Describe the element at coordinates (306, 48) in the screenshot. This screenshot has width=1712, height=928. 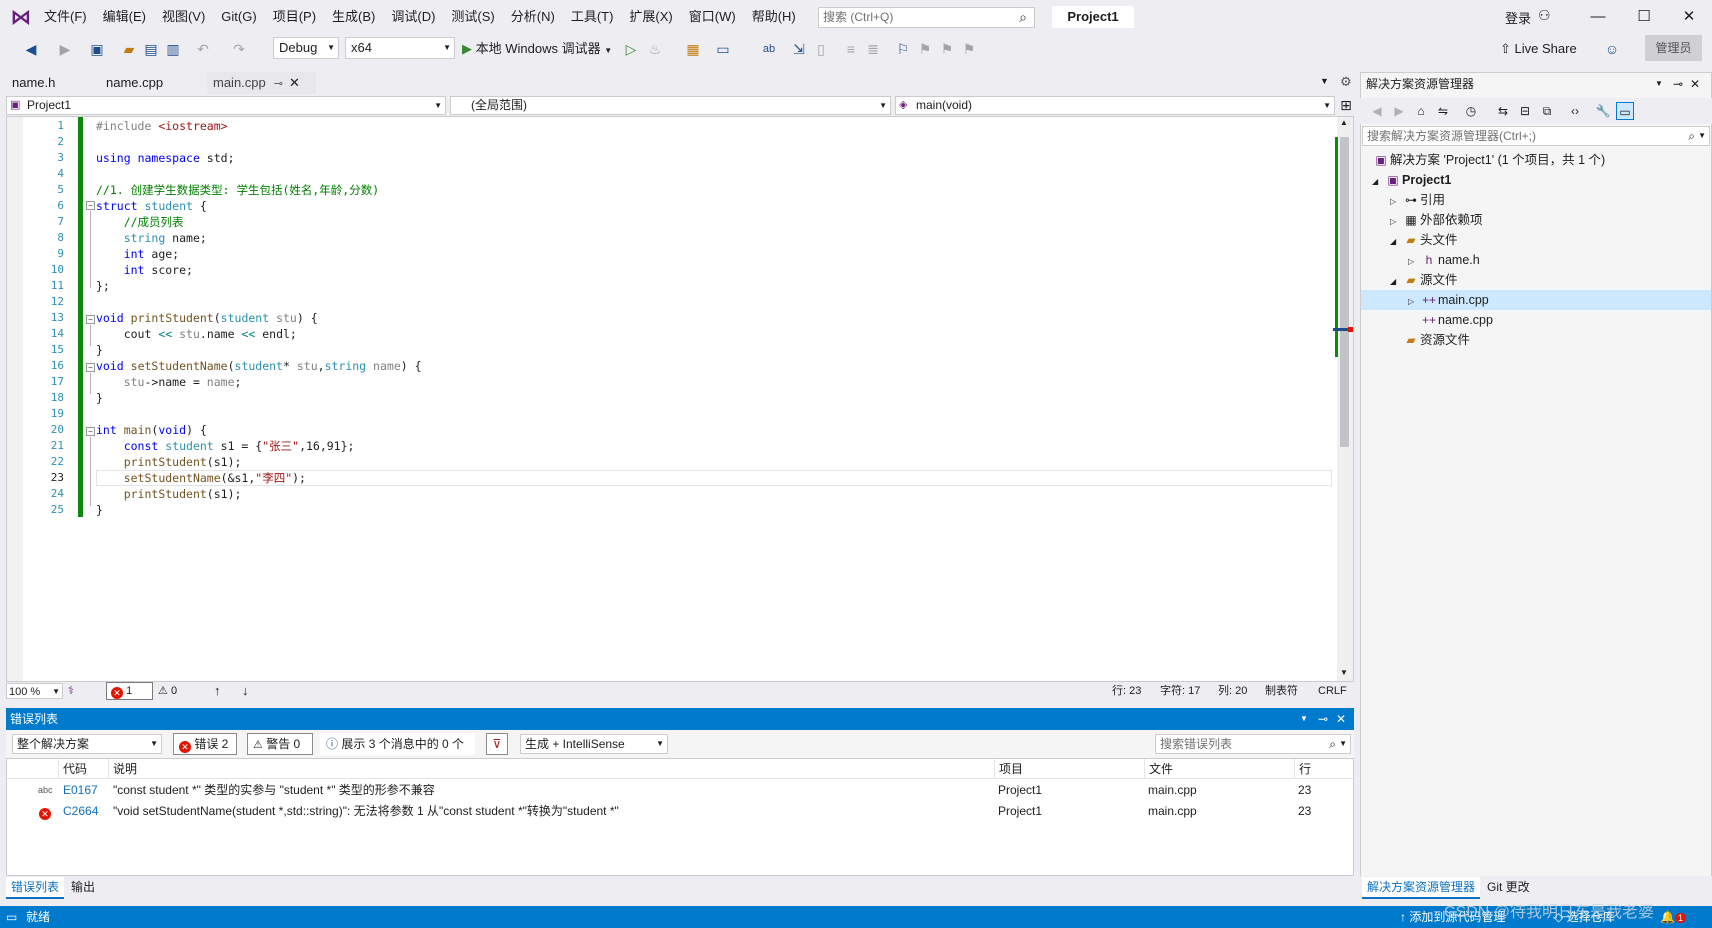
I see `solution-configuration-select: Debug ▼` at that location.